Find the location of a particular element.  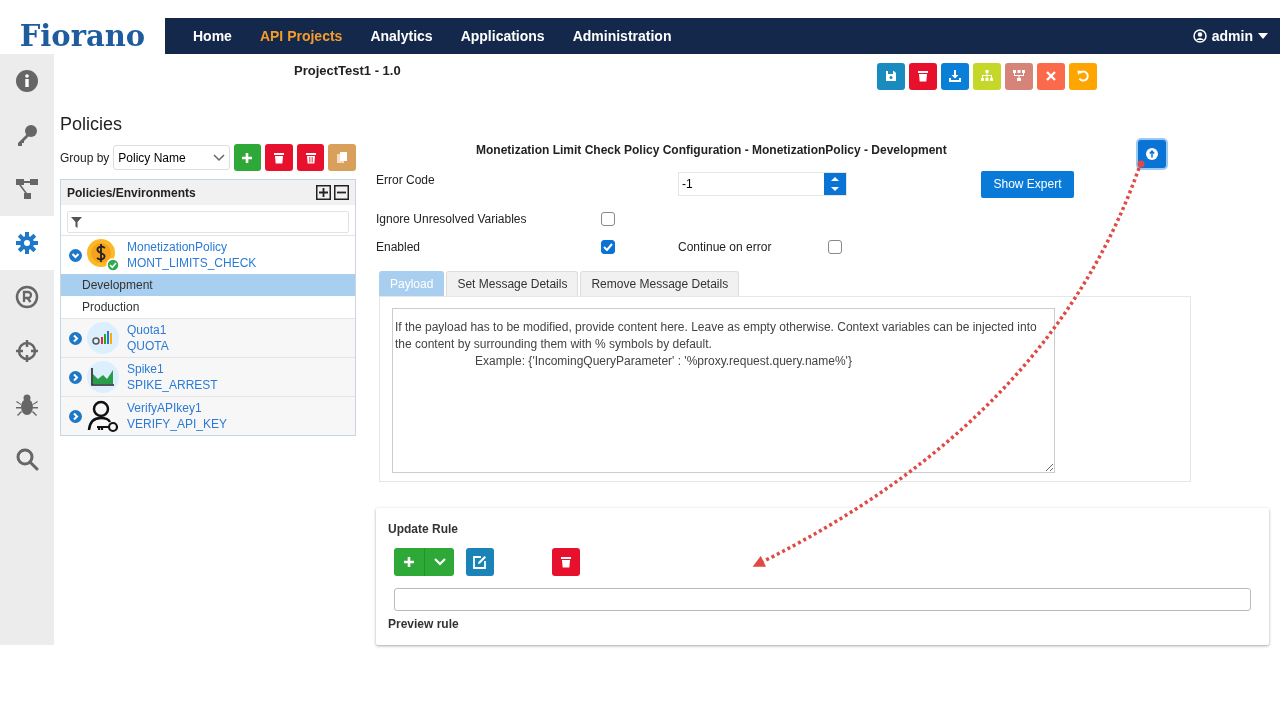

save-icon is located at coordinates (890, 76).